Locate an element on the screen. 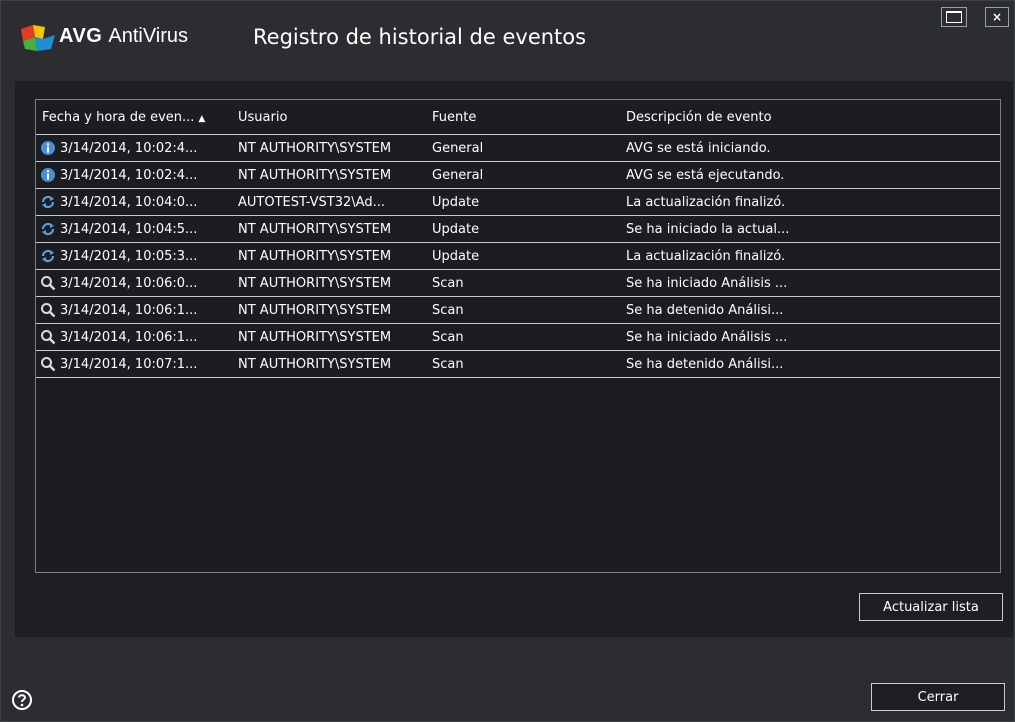  column-header-date: Fecha y hora de even... ▲ is located at coordinates (134, 117).